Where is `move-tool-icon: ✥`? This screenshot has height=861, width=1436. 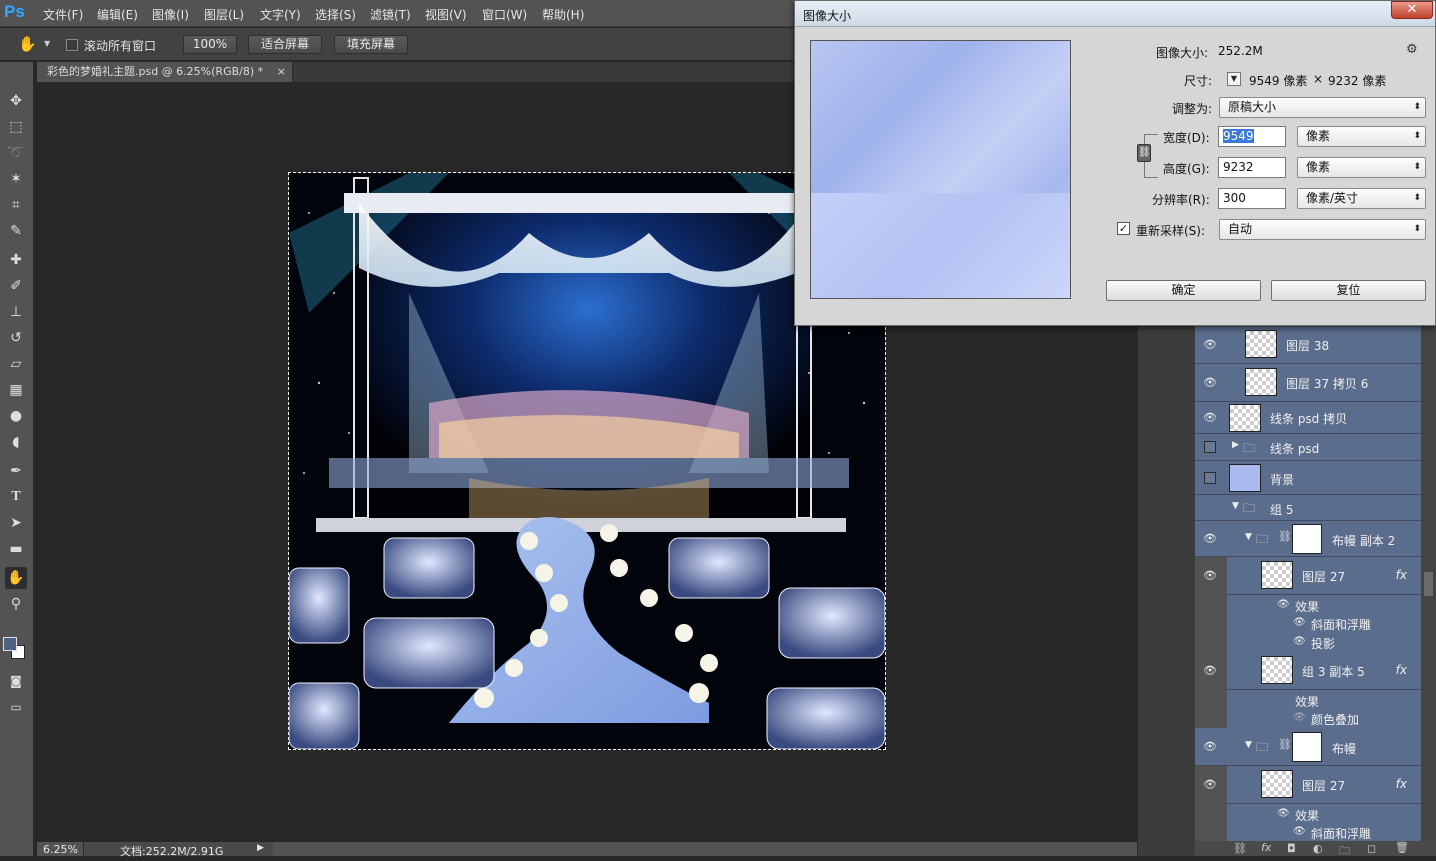 move-tool-icon: ✥ is located at coordinates (16, 101).